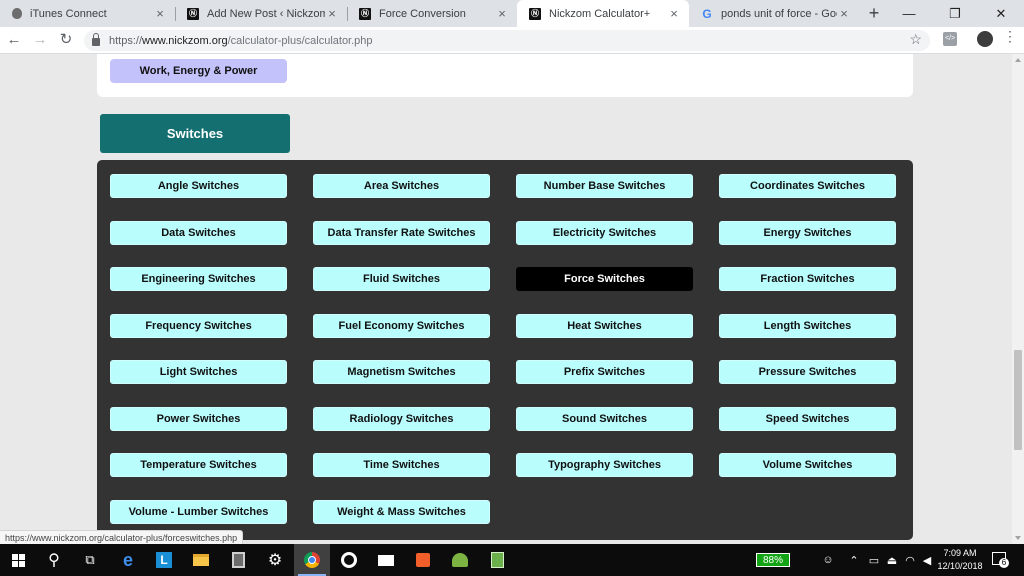 Image resolution: width=1024 pixels, height=576 pixels. I want to click on battery-percentage: 88%, so click(773, 560).